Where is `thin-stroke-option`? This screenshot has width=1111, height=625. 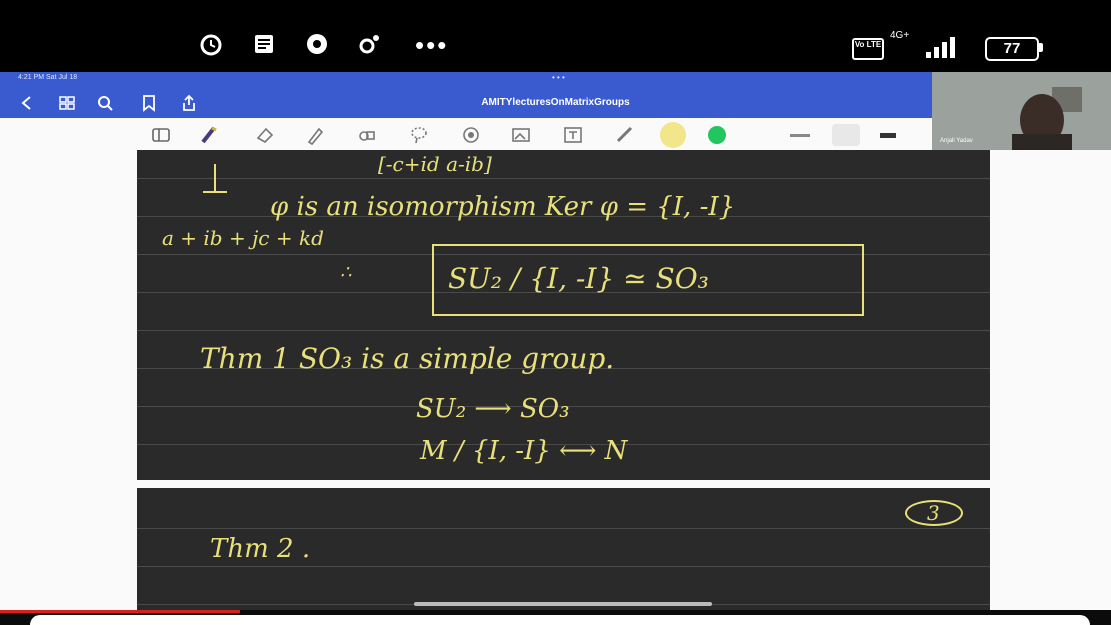 thin-stroke-option is located at coordinates (800, 135).